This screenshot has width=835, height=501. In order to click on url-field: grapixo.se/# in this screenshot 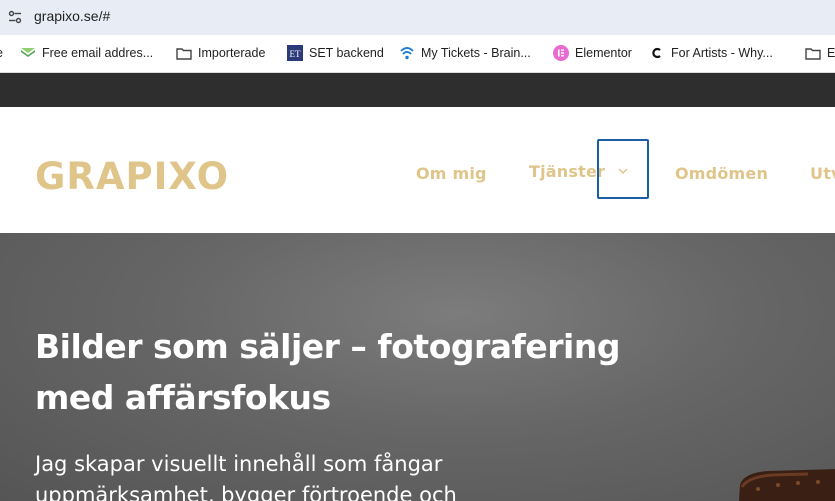, I will do `click(72, 16)`.